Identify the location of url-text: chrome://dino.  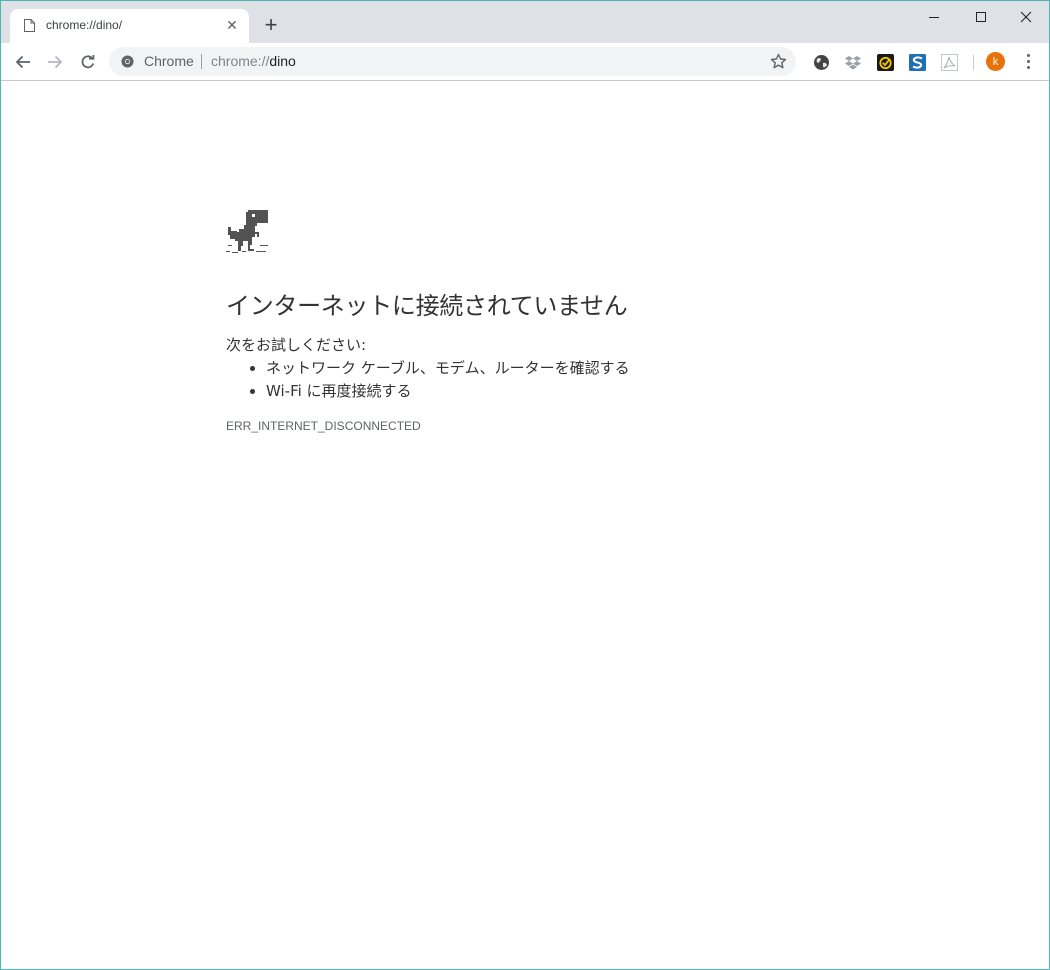
(253, 61).